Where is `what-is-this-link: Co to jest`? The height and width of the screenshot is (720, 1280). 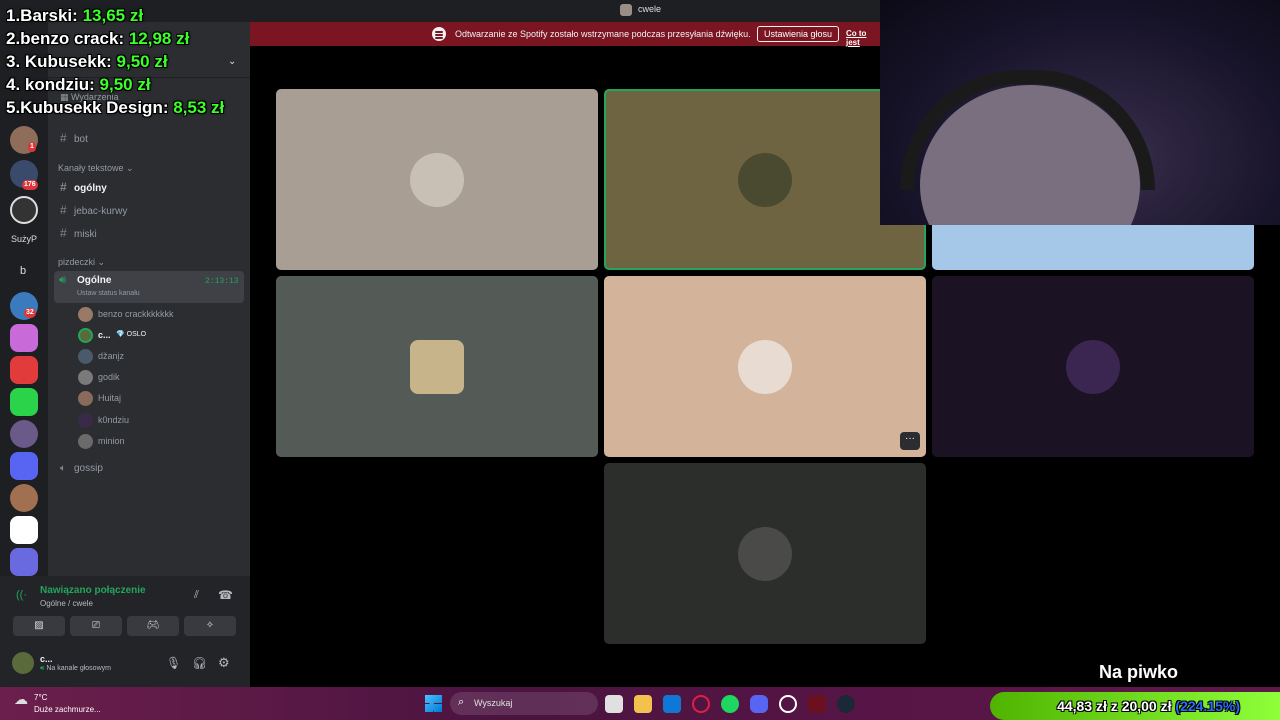 what-is-this-link: Co to jest is located at coordinates (863, 38).